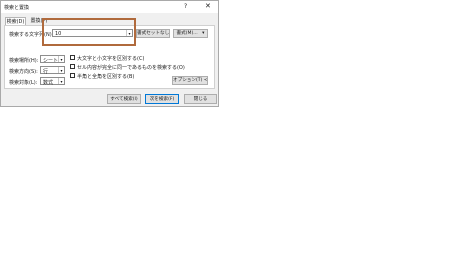 This screenshot has width=450, height=253. What do you see at coordinates (89, 32) in the screenshot?
I see `highlight-box` at bounding box center [89, 32].